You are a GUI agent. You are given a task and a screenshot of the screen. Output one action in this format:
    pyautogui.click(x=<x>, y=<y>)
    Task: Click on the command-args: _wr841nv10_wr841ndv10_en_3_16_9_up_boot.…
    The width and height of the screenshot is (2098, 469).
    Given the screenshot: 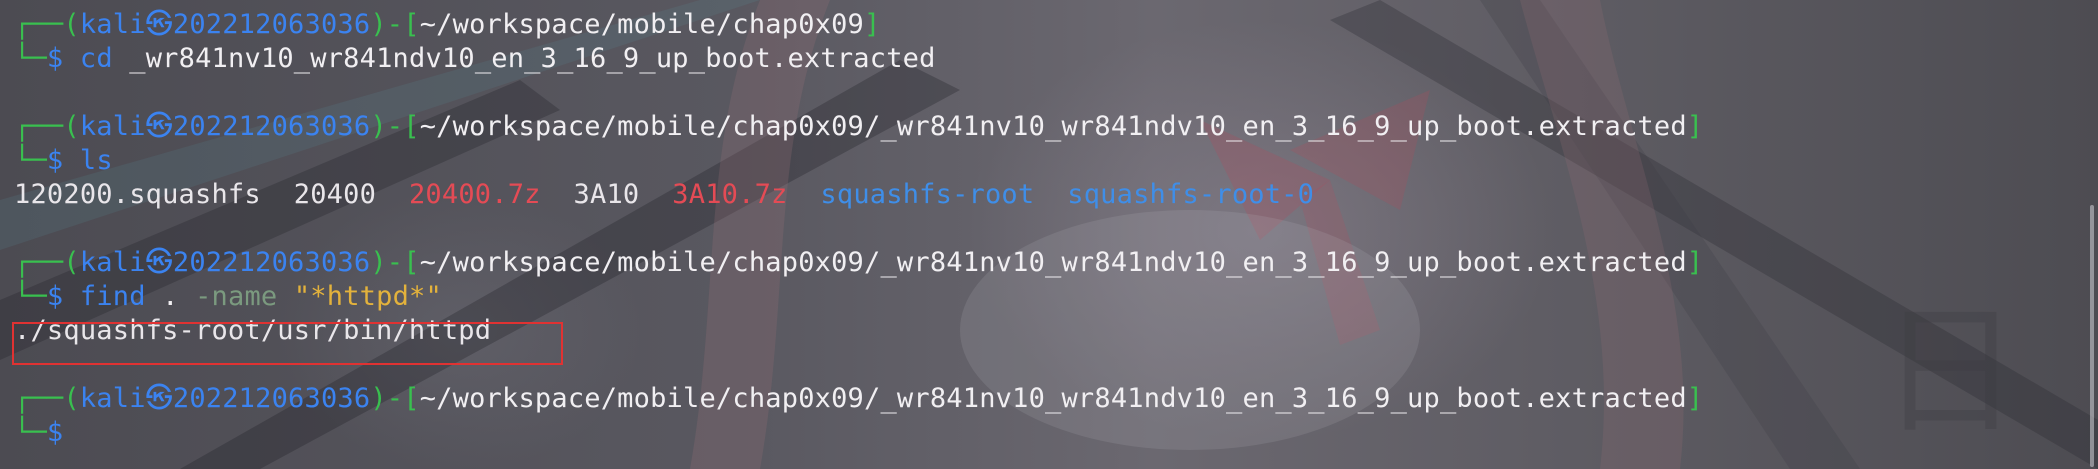 What is the action you would take?
    pyautogui.click(x=532, y=58)
    